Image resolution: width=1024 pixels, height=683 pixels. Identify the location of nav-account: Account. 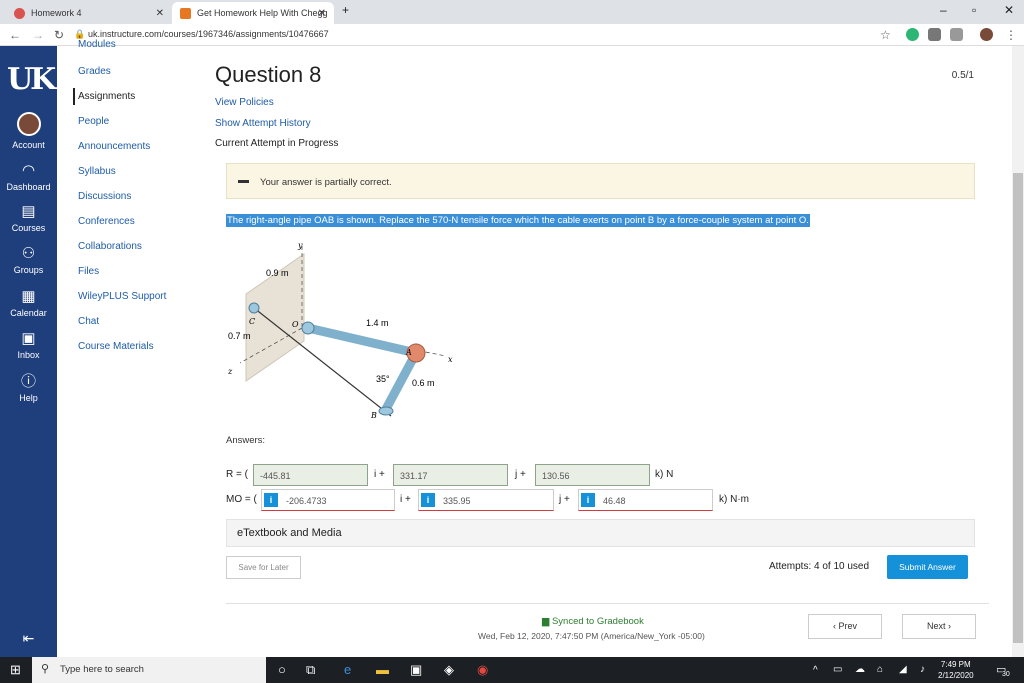
(28, 131).